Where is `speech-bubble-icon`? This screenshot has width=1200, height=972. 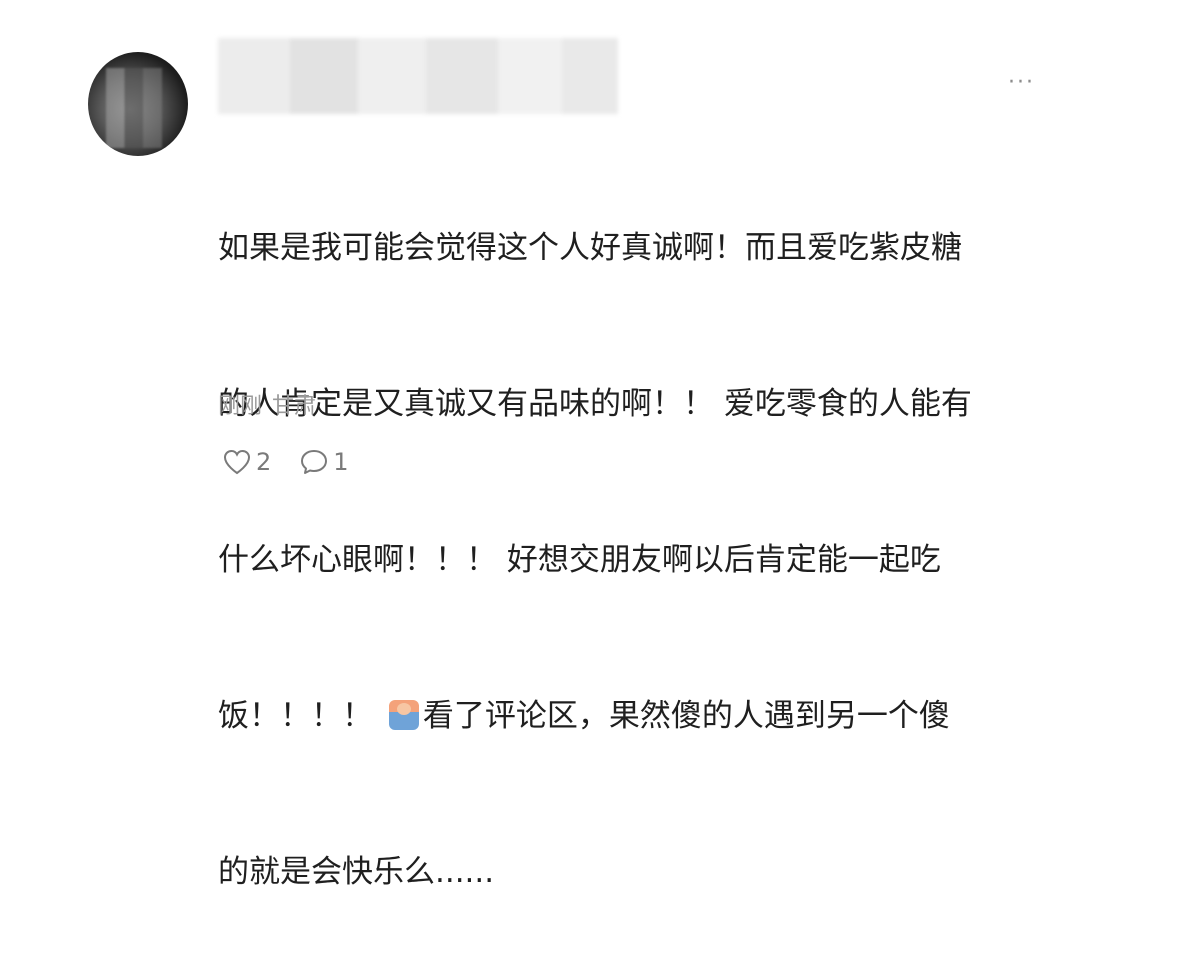
speech-bubble-icon is located at coordinates (314, 462).